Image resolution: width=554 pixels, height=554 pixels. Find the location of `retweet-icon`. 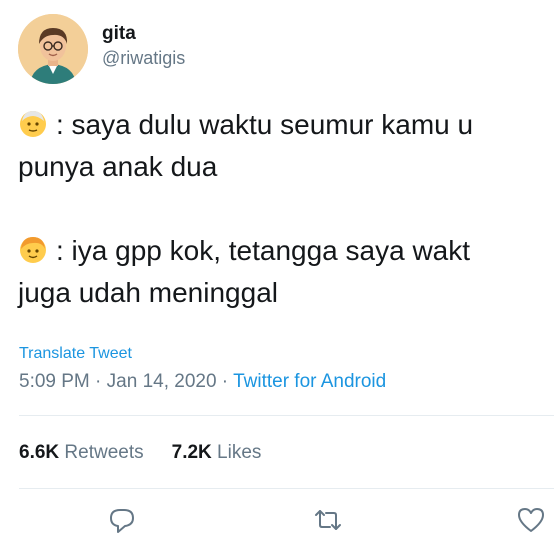

retweet-icon is located at coordinates (328, 520).